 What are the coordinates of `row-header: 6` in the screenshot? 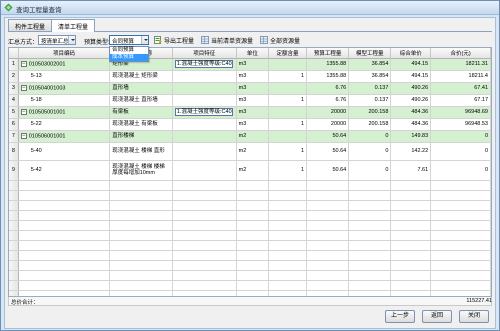 It's located at (14, 124).